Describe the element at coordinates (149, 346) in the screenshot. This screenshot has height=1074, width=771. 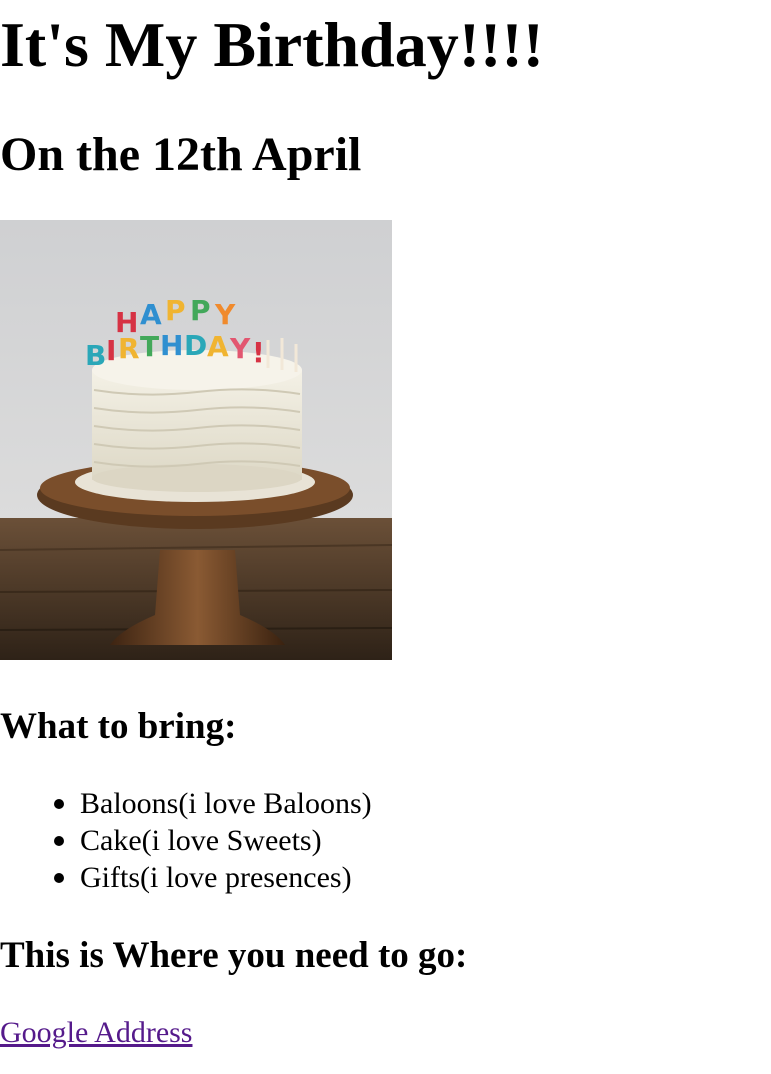
I see `svg-text: T` at that location.